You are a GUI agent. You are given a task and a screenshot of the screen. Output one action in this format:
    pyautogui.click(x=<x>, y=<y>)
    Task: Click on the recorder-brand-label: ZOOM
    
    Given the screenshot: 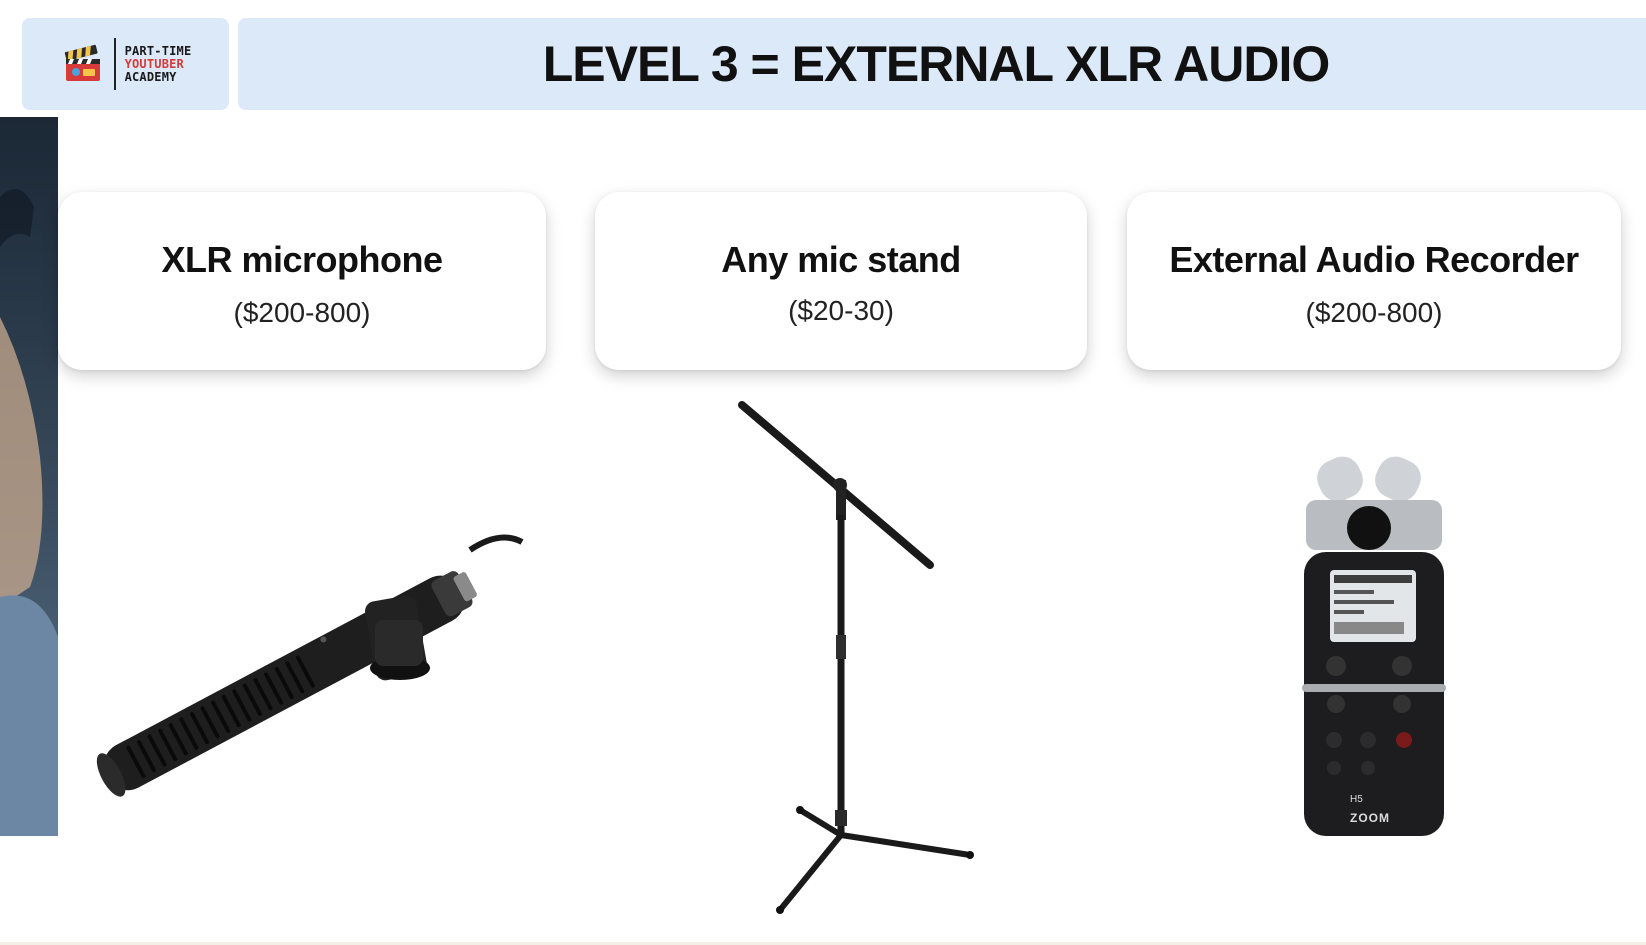 What is the action you would take?
    pyautogui.click(x=1370, y=818)
    